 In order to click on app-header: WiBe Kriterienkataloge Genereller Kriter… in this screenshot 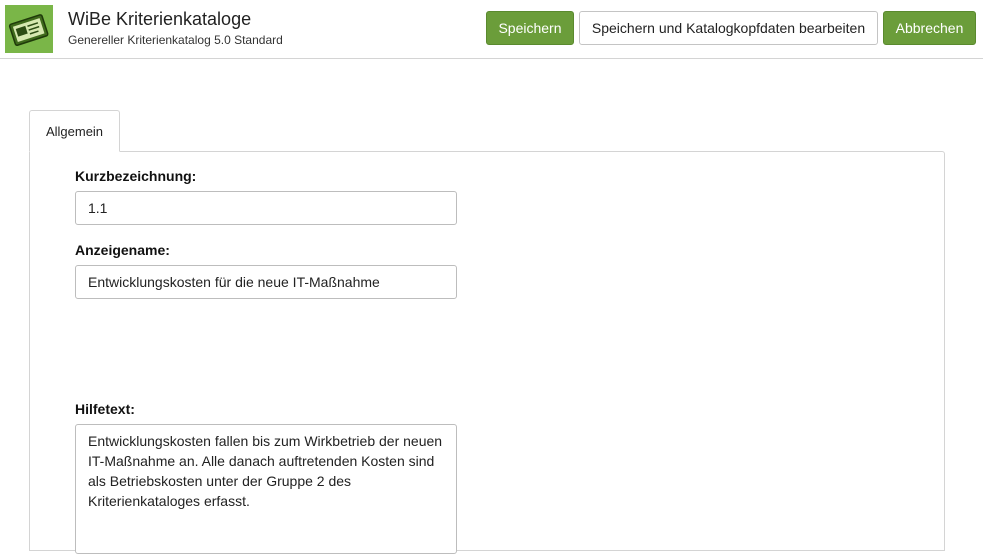, I will do `click(491, 29)`.